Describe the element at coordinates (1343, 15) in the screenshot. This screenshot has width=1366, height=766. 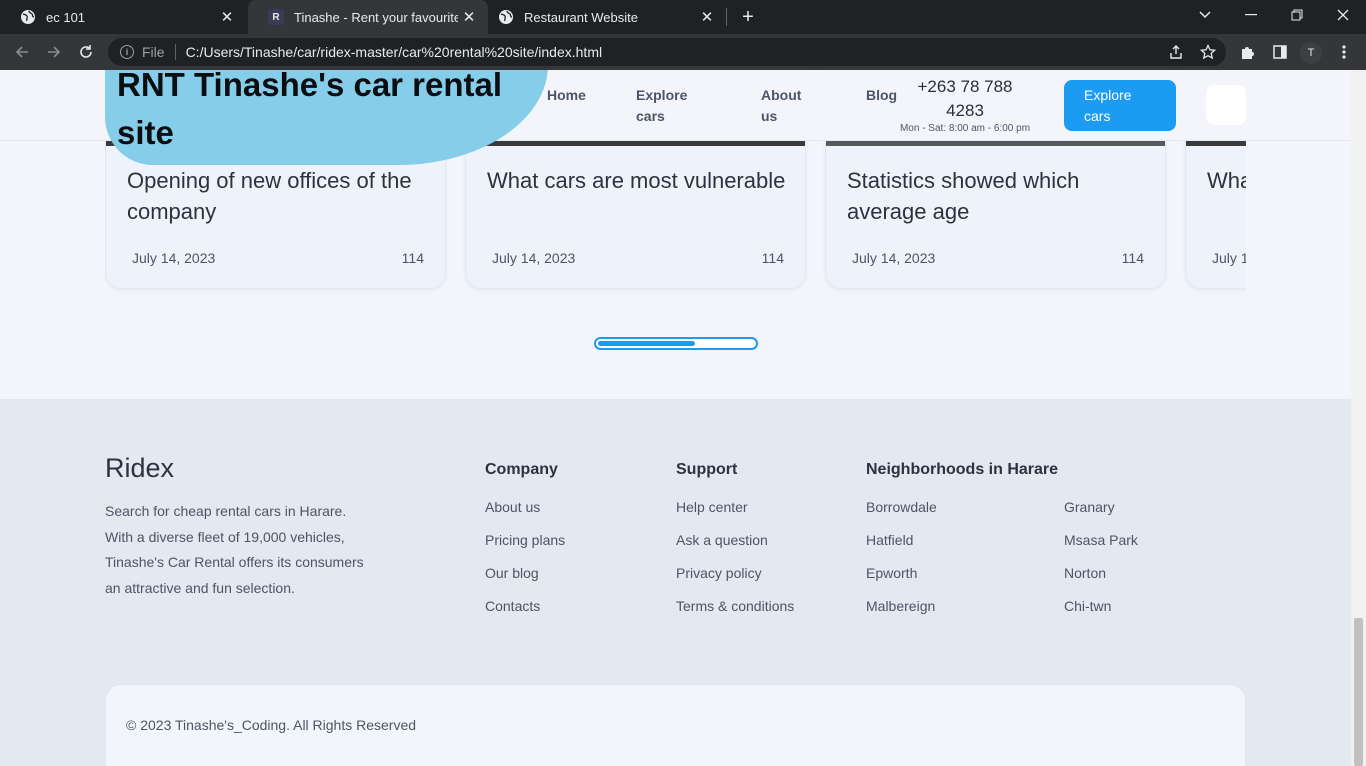
I see `close-window-icon` at that location.